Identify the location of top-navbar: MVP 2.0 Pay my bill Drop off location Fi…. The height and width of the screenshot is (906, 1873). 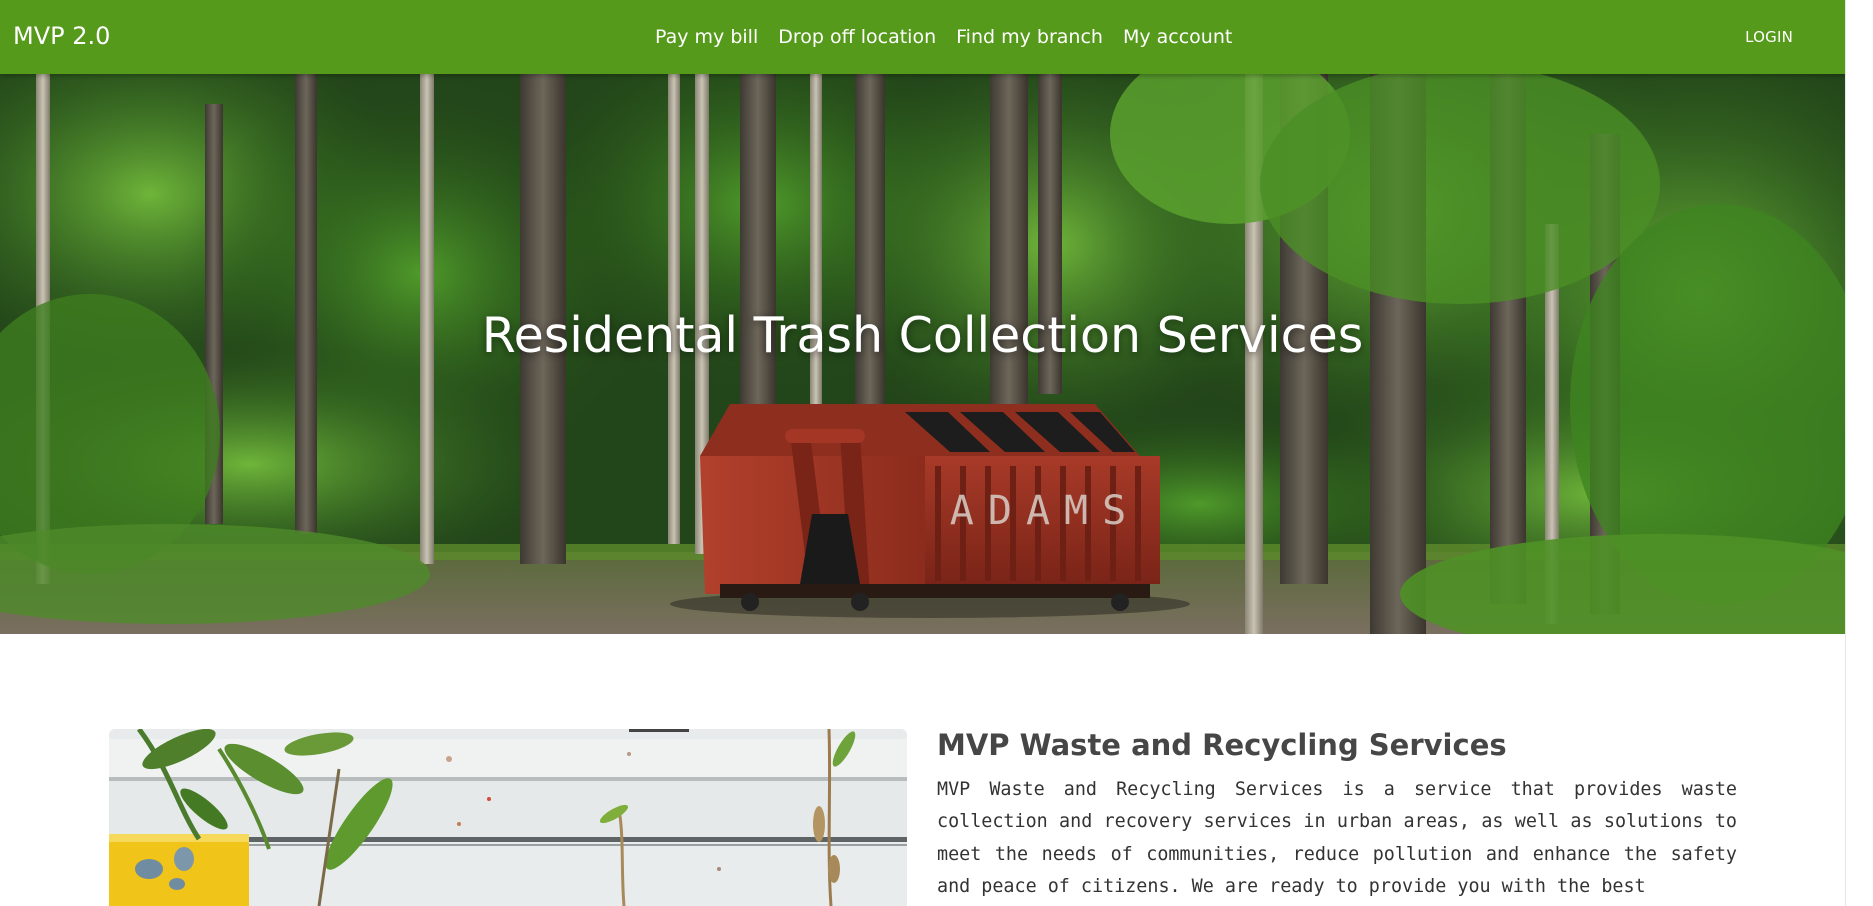
(922, 37).